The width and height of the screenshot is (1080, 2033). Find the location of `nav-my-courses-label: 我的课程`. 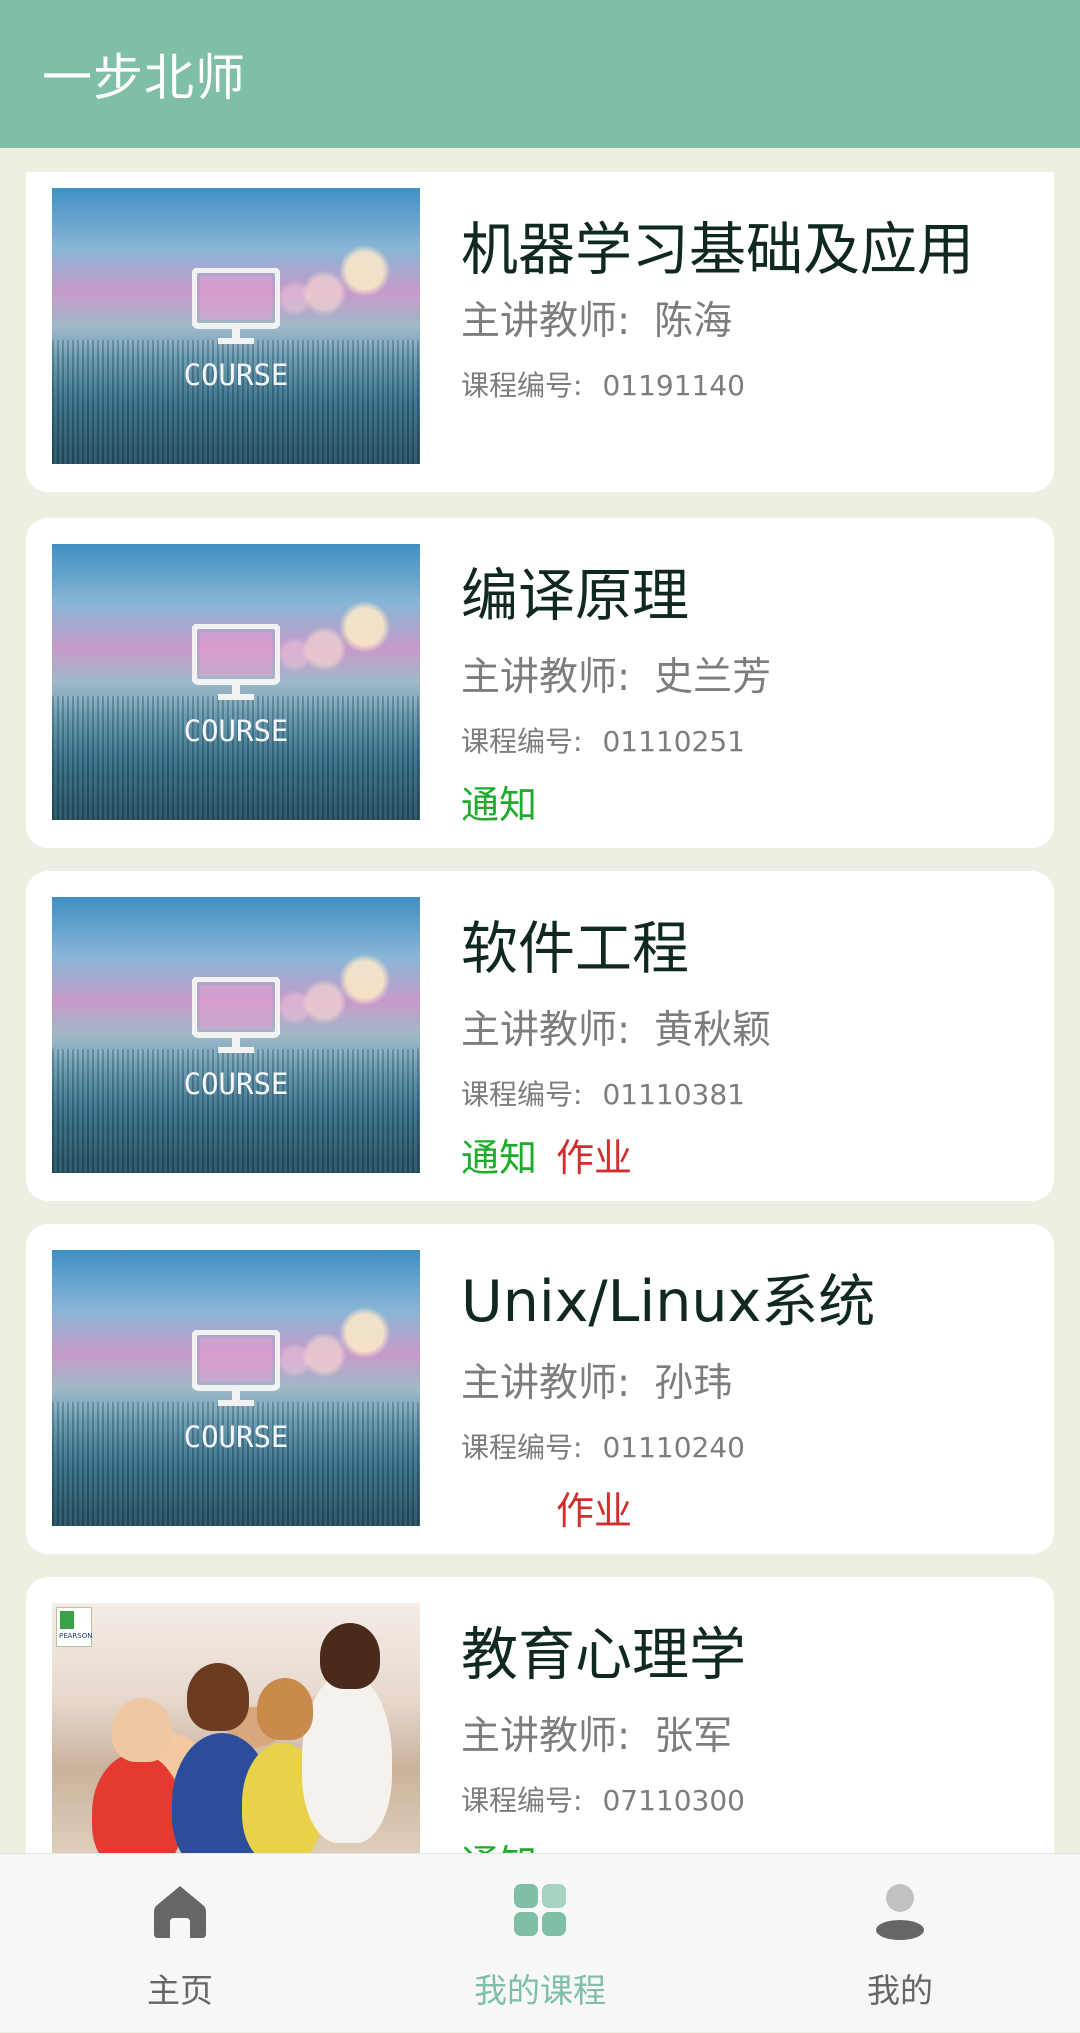

nav-my-courses-label: 我的课程 is located at coordinates (540, 1990).